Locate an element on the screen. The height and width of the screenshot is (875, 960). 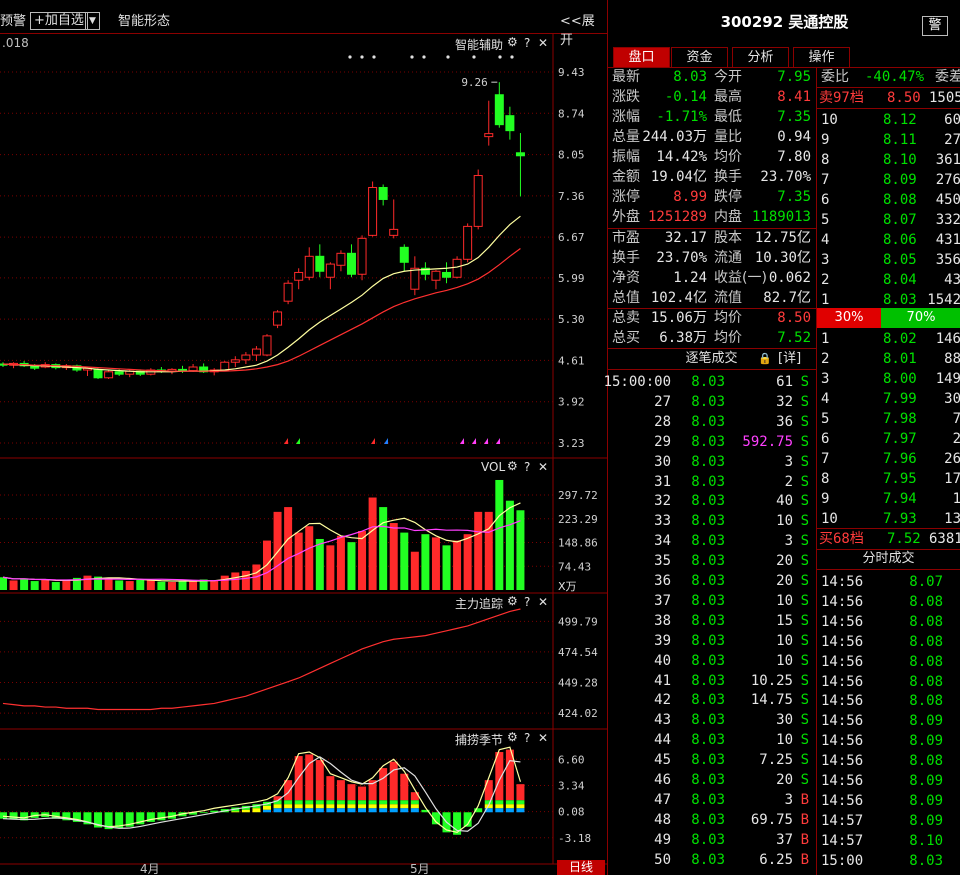
season-bar-band is located at coordinates (393, 806).